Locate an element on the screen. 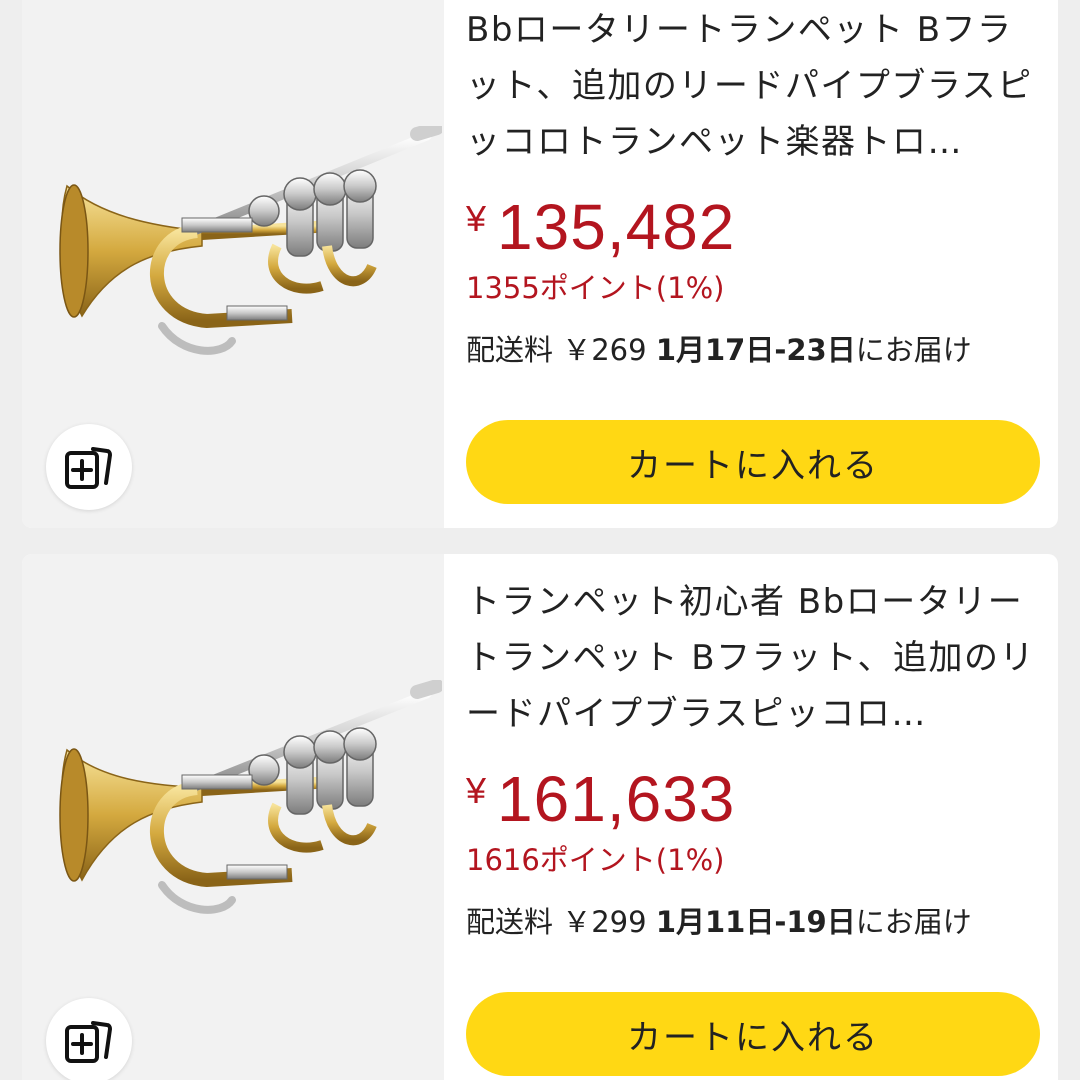 Image resolution: width=1080 pixels, height=1080 pixels. price-value: 161,633 is located at coordinates (616, 799).